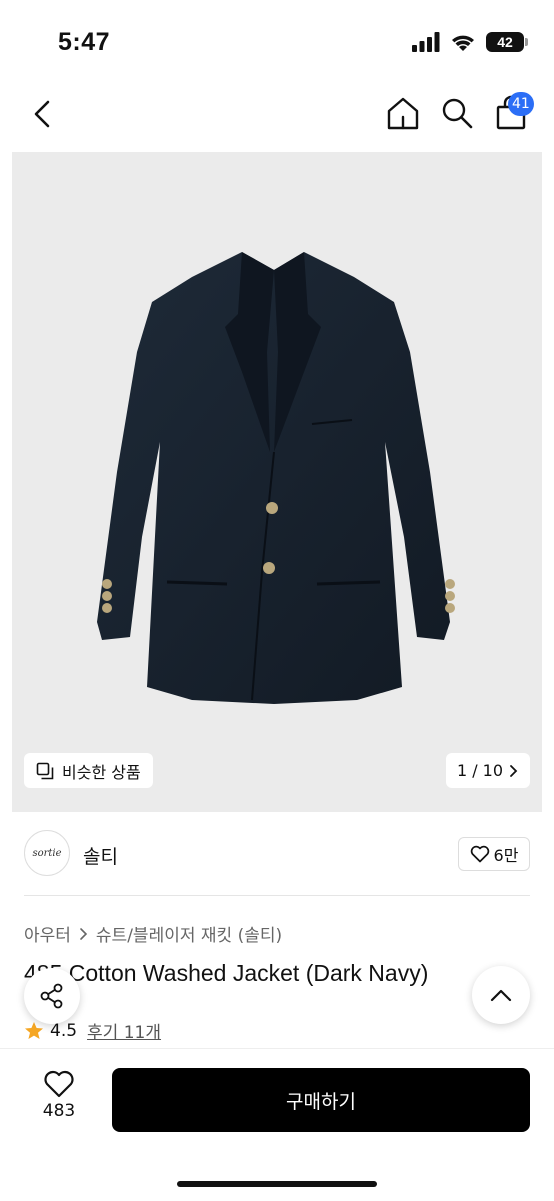 The image size is (554, 1201). I want to click on cart-count-badge: 41, so click(521, 104).